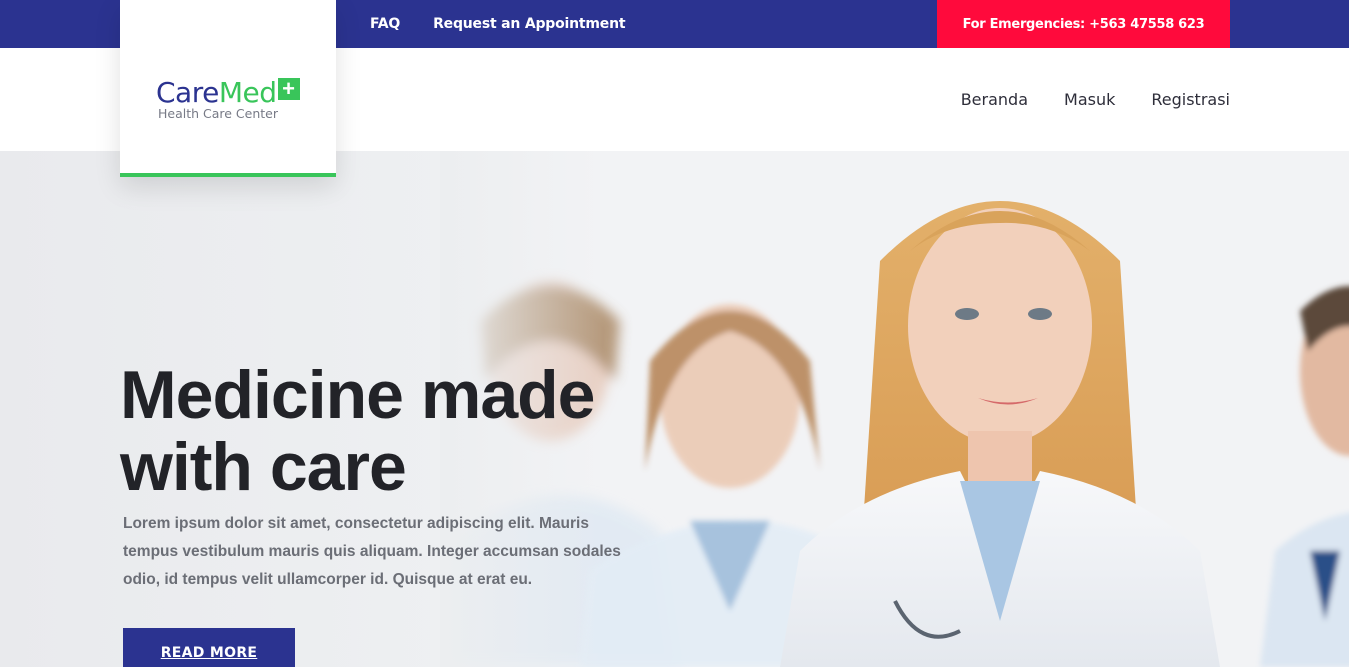 Image resolution: width=1349 pixels, height=667 pixels. I want to click on logo-wordmark: Care Med +, so click(228, 92).